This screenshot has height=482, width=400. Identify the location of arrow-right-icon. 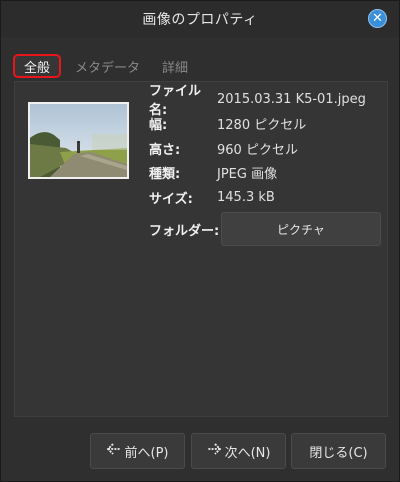
(214, 451).